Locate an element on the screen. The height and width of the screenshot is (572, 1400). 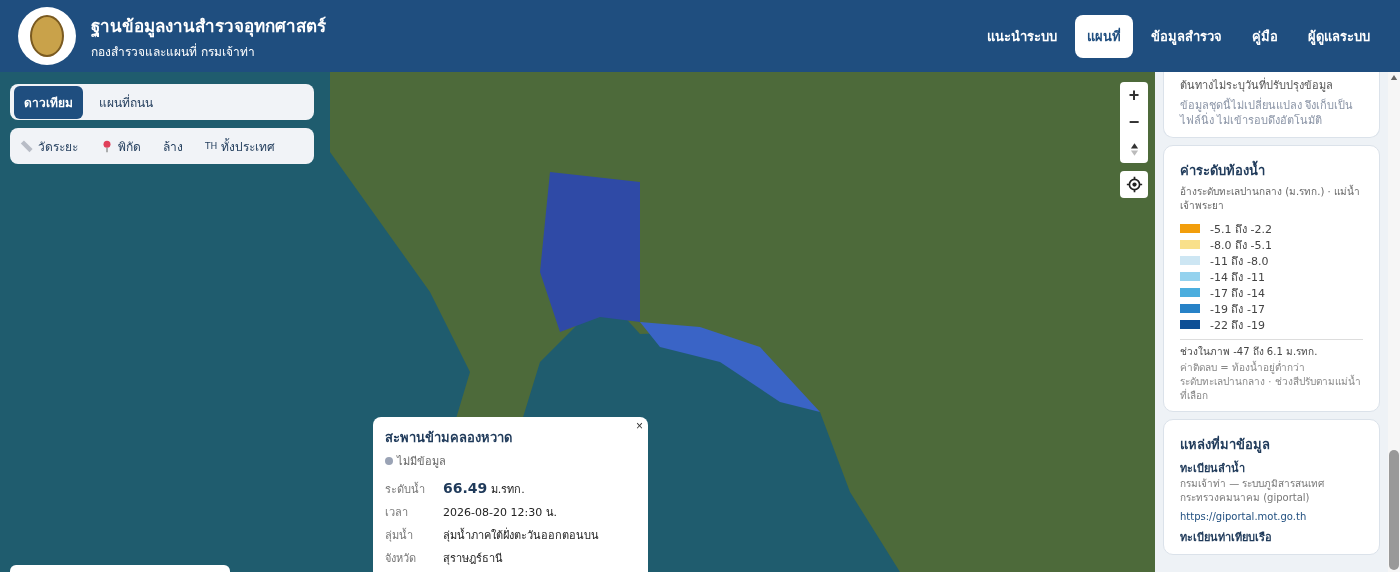
legend-label: -19 ถึง -17 is located at coordinates (1237, 309).